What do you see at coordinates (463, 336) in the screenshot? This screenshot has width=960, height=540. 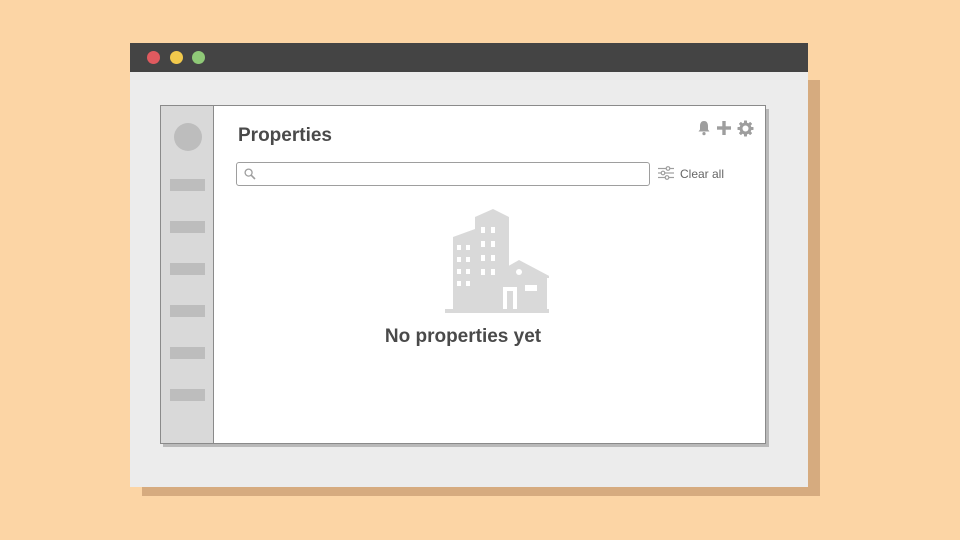 I see `empty-state-message: No properties yet` at bounding box center [463, 336].